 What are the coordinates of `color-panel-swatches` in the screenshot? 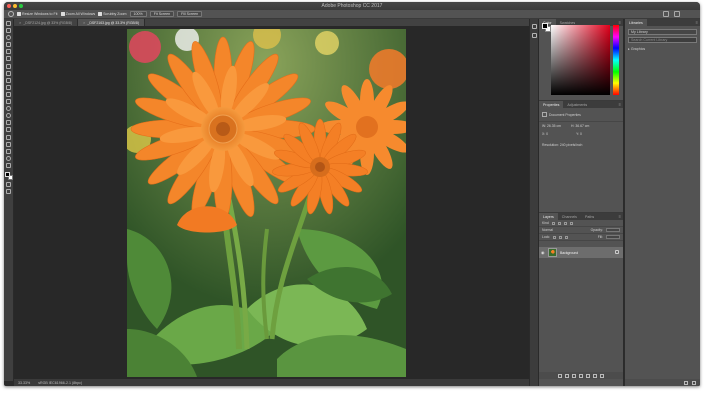 It's located at (546, 27).